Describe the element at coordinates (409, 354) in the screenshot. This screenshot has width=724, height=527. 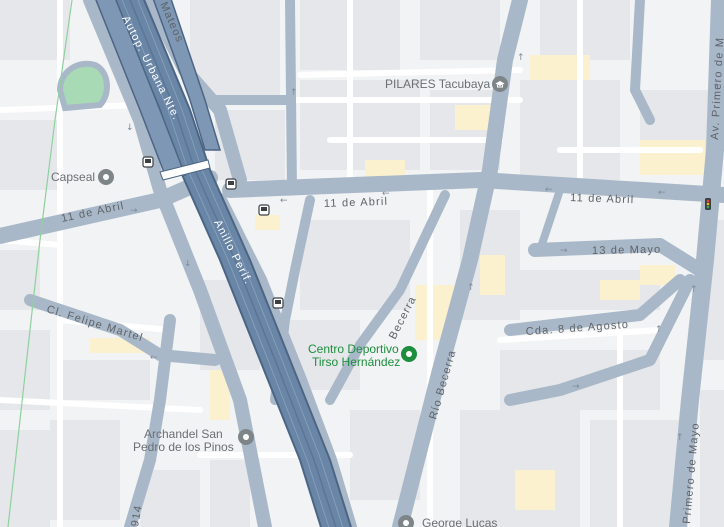
I see `park-icon` at that location.